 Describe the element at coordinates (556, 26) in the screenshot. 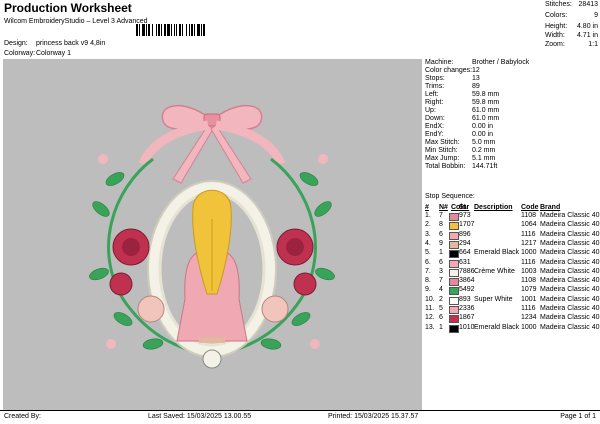

I see `stat-label: Height:` at that location.